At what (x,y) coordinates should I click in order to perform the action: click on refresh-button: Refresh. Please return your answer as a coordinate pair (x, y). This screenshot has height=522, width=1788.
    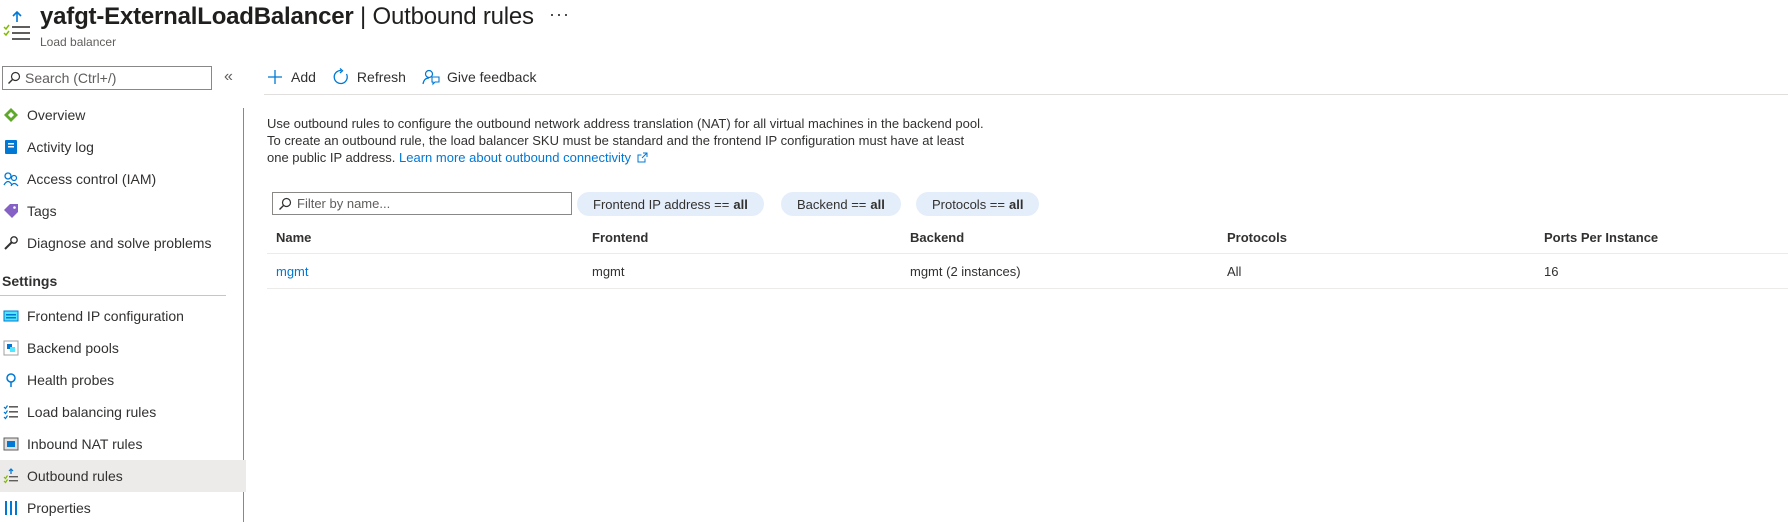
    Looking at the image, I should click on (369, 77).